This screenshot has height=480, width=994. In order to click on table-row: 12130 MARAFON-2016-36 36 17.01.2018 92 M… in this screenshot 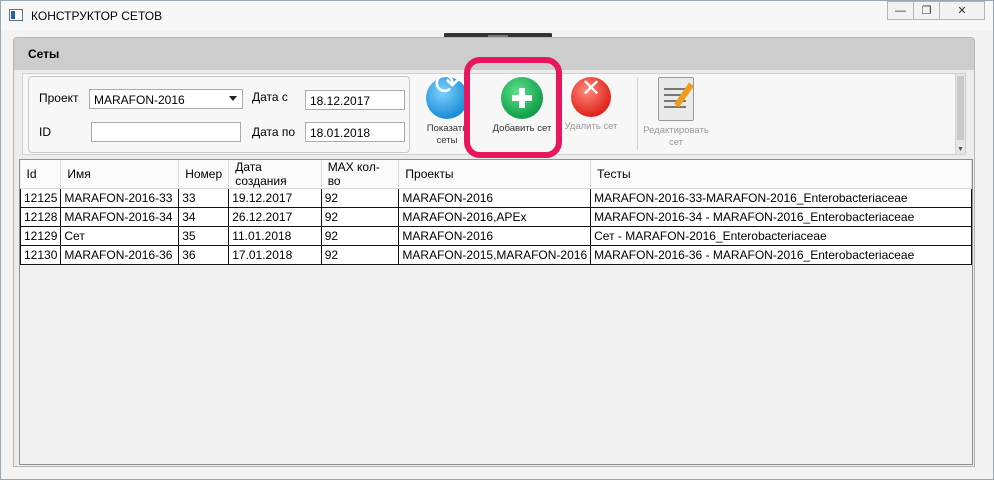, I will do `click(495, 255)`.